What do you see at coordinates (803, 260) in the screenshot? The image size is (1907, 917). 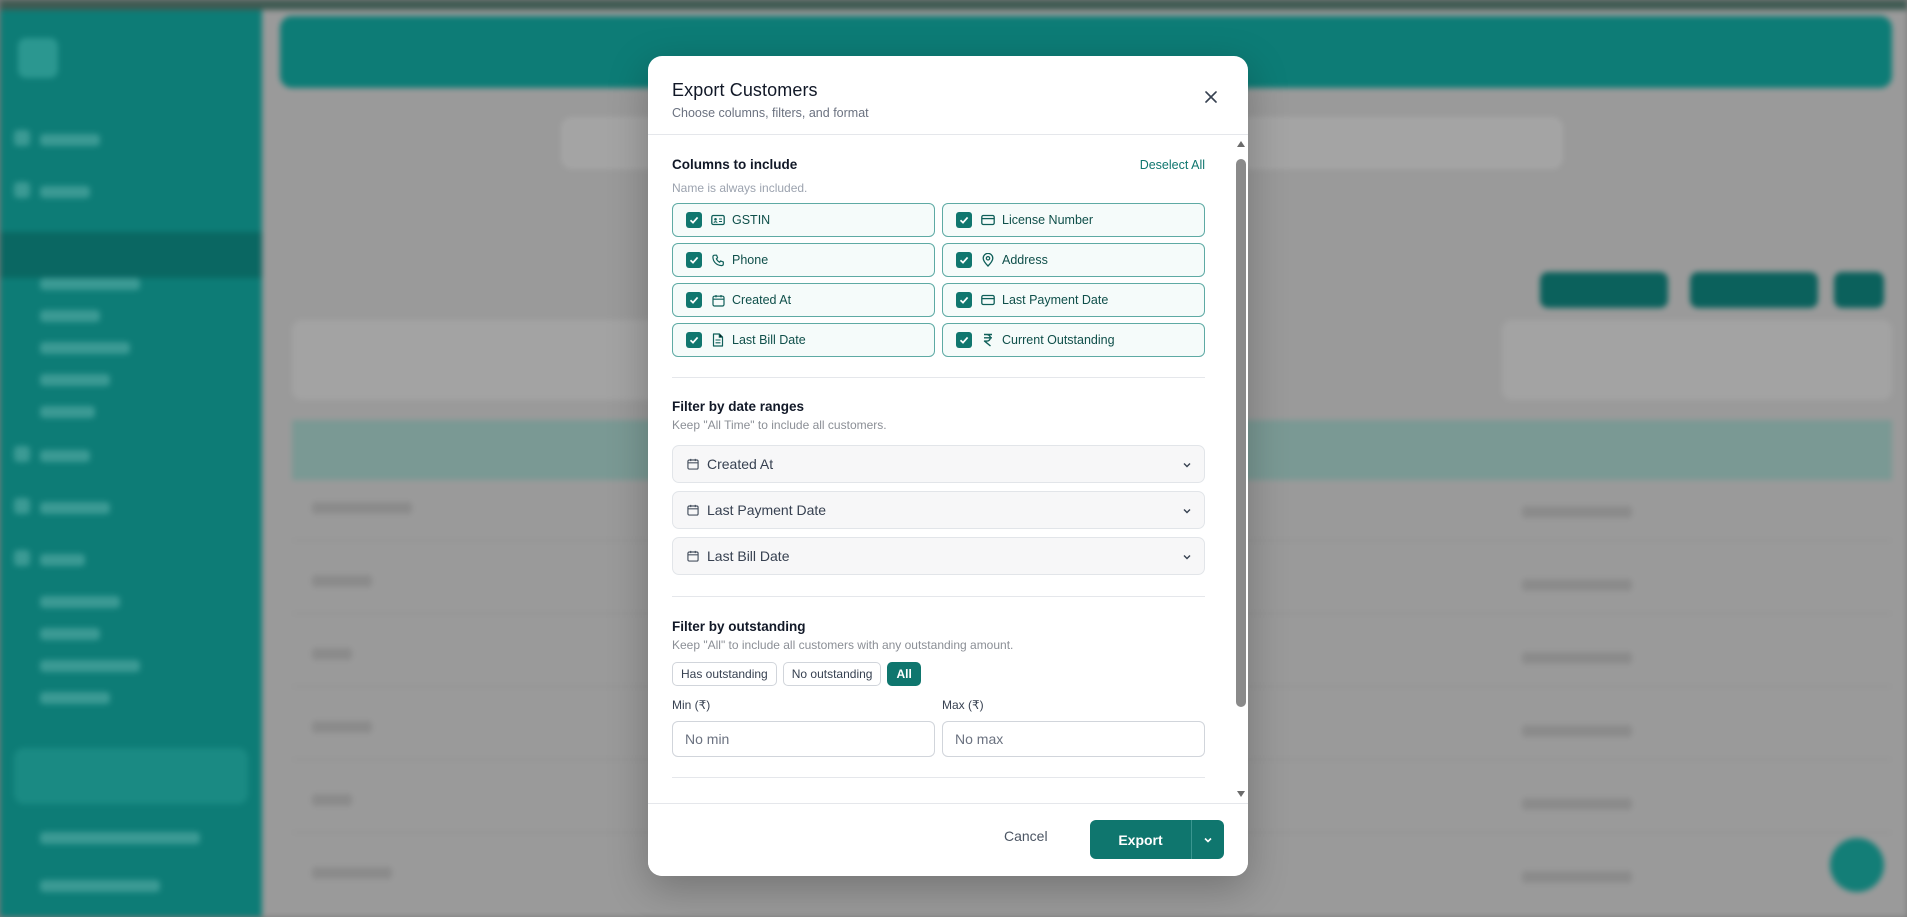 I see `column-option-phone: Phone` at bounding box center [803, 260].